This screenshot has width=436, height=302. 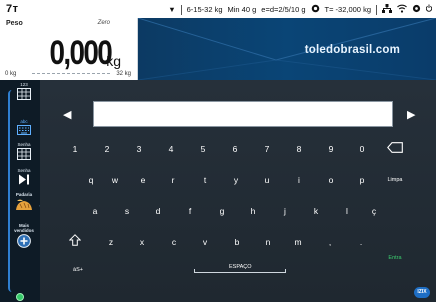 What do you see at coordinates (267, 180) in the screenshot?
I see `key-u: u` at bounding box center [267, 180].